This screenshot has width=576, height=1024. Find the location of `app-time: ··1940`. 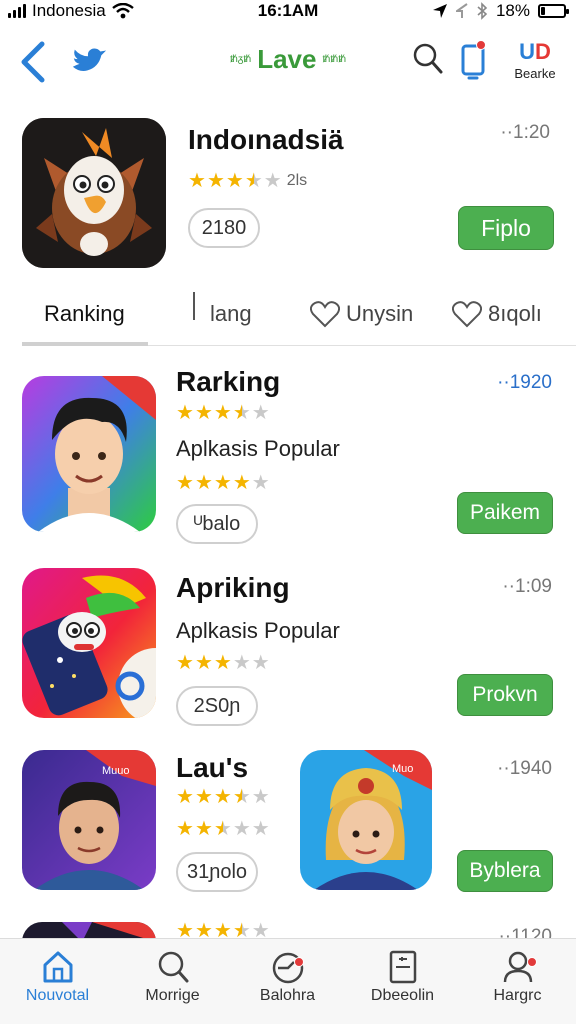

app-time: ··1940 is located at coordinates (524, 768).